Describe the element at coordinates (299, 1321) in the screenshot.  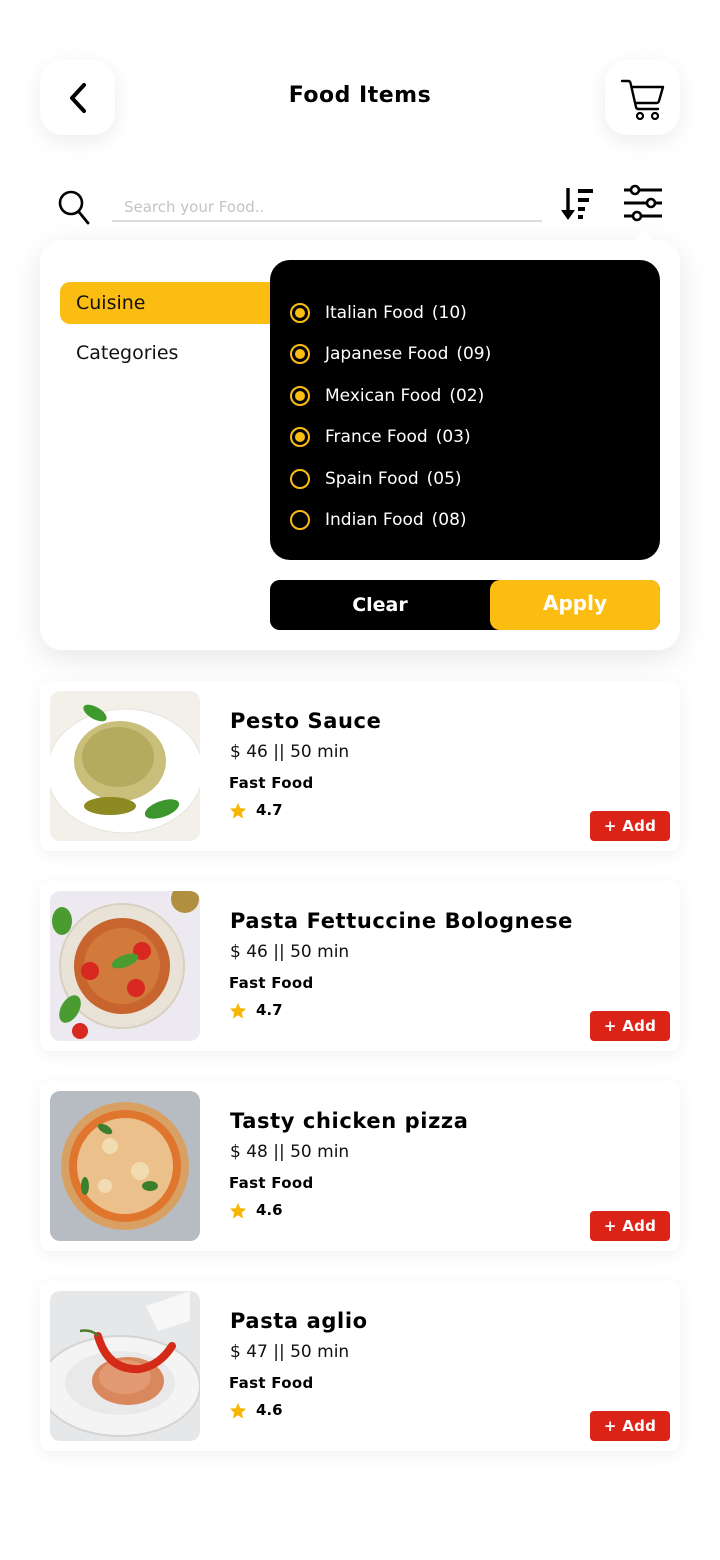
I see `food-name: Pasta aglio` at that location.